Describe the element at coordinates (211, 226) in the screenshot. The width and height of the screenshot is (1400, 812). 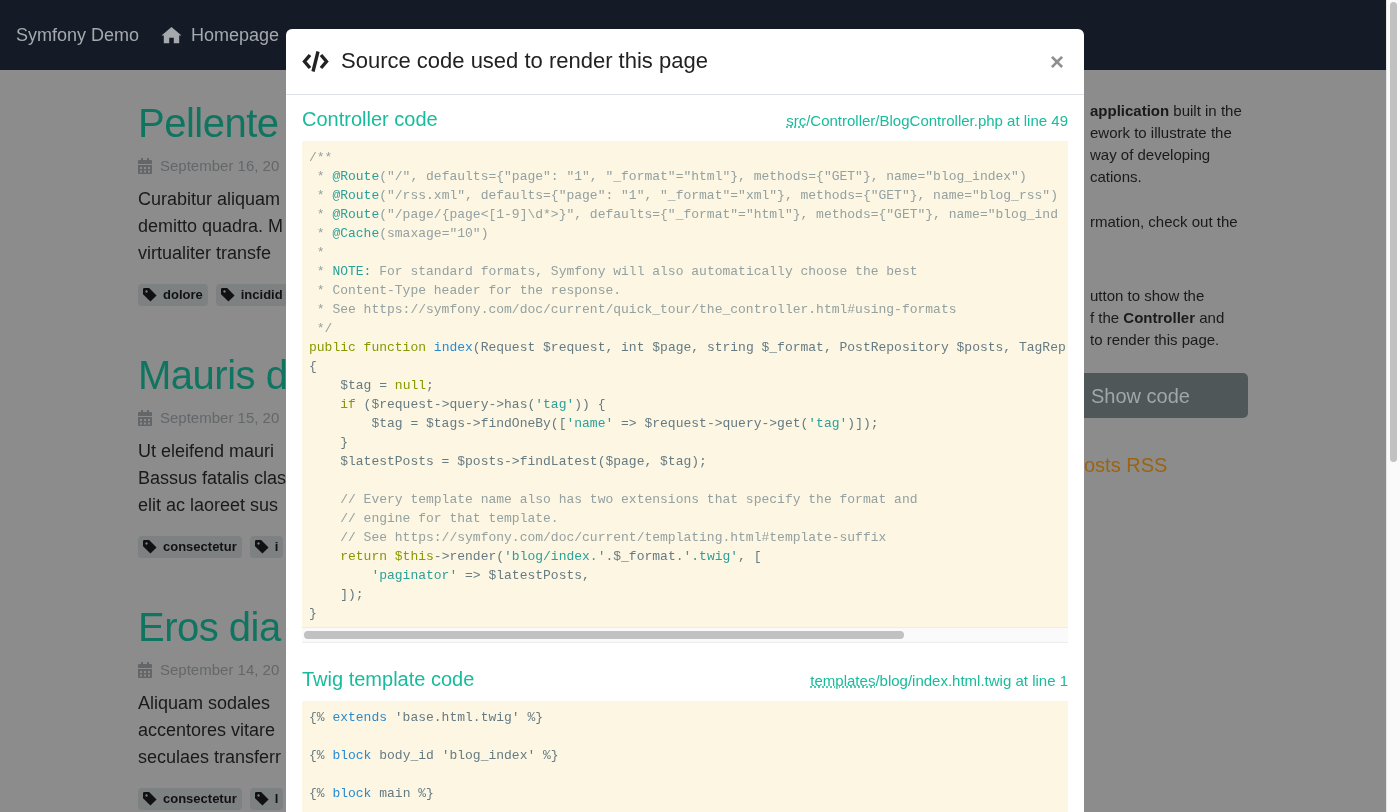
I see `post-summary: Curabitur aliquam demitto quadra. M virtualiter transfe` at that location.